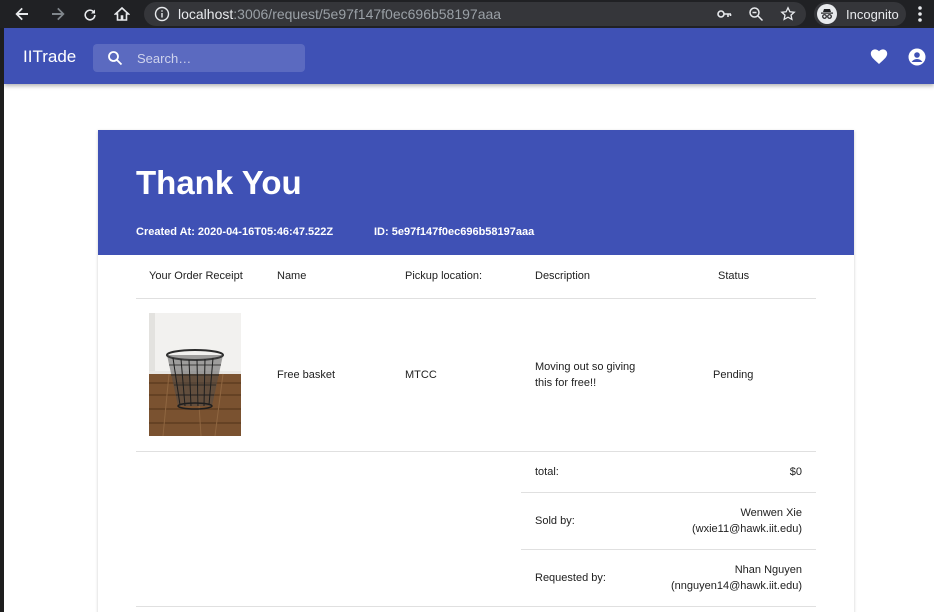 Image resolution: width=934 pixels, height=612 pixels. I want to click on incognito-icon, so click(827, 14).